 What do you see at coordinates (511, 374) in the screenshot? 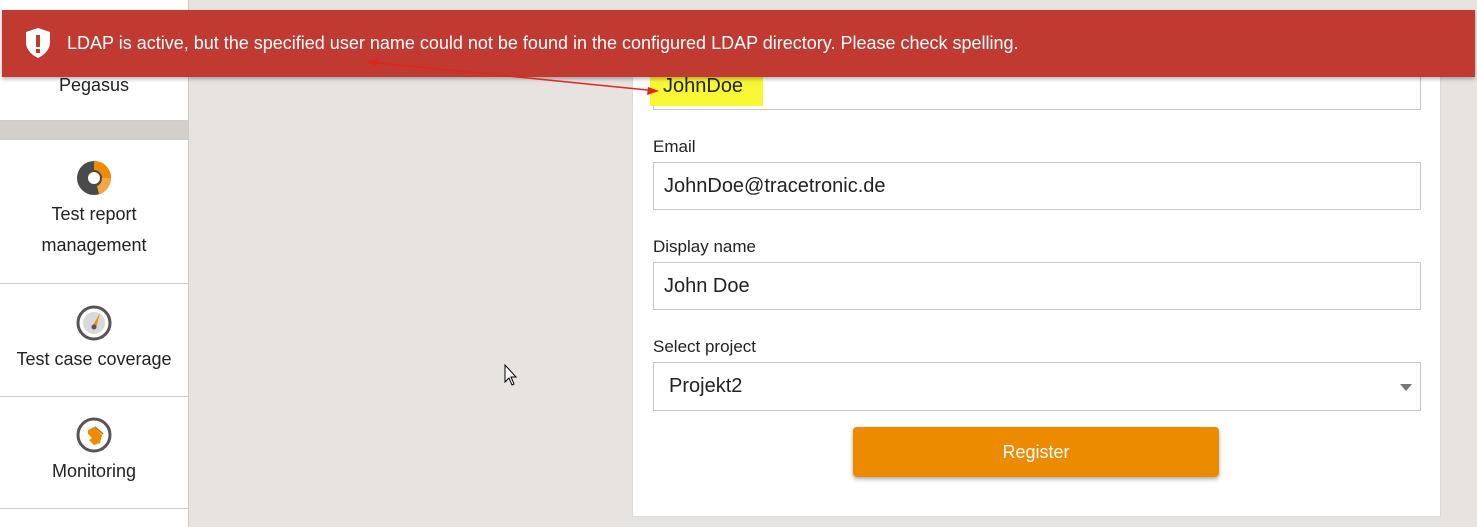
I see `mouse-cursor-icon` at bounding box center [511, 374].